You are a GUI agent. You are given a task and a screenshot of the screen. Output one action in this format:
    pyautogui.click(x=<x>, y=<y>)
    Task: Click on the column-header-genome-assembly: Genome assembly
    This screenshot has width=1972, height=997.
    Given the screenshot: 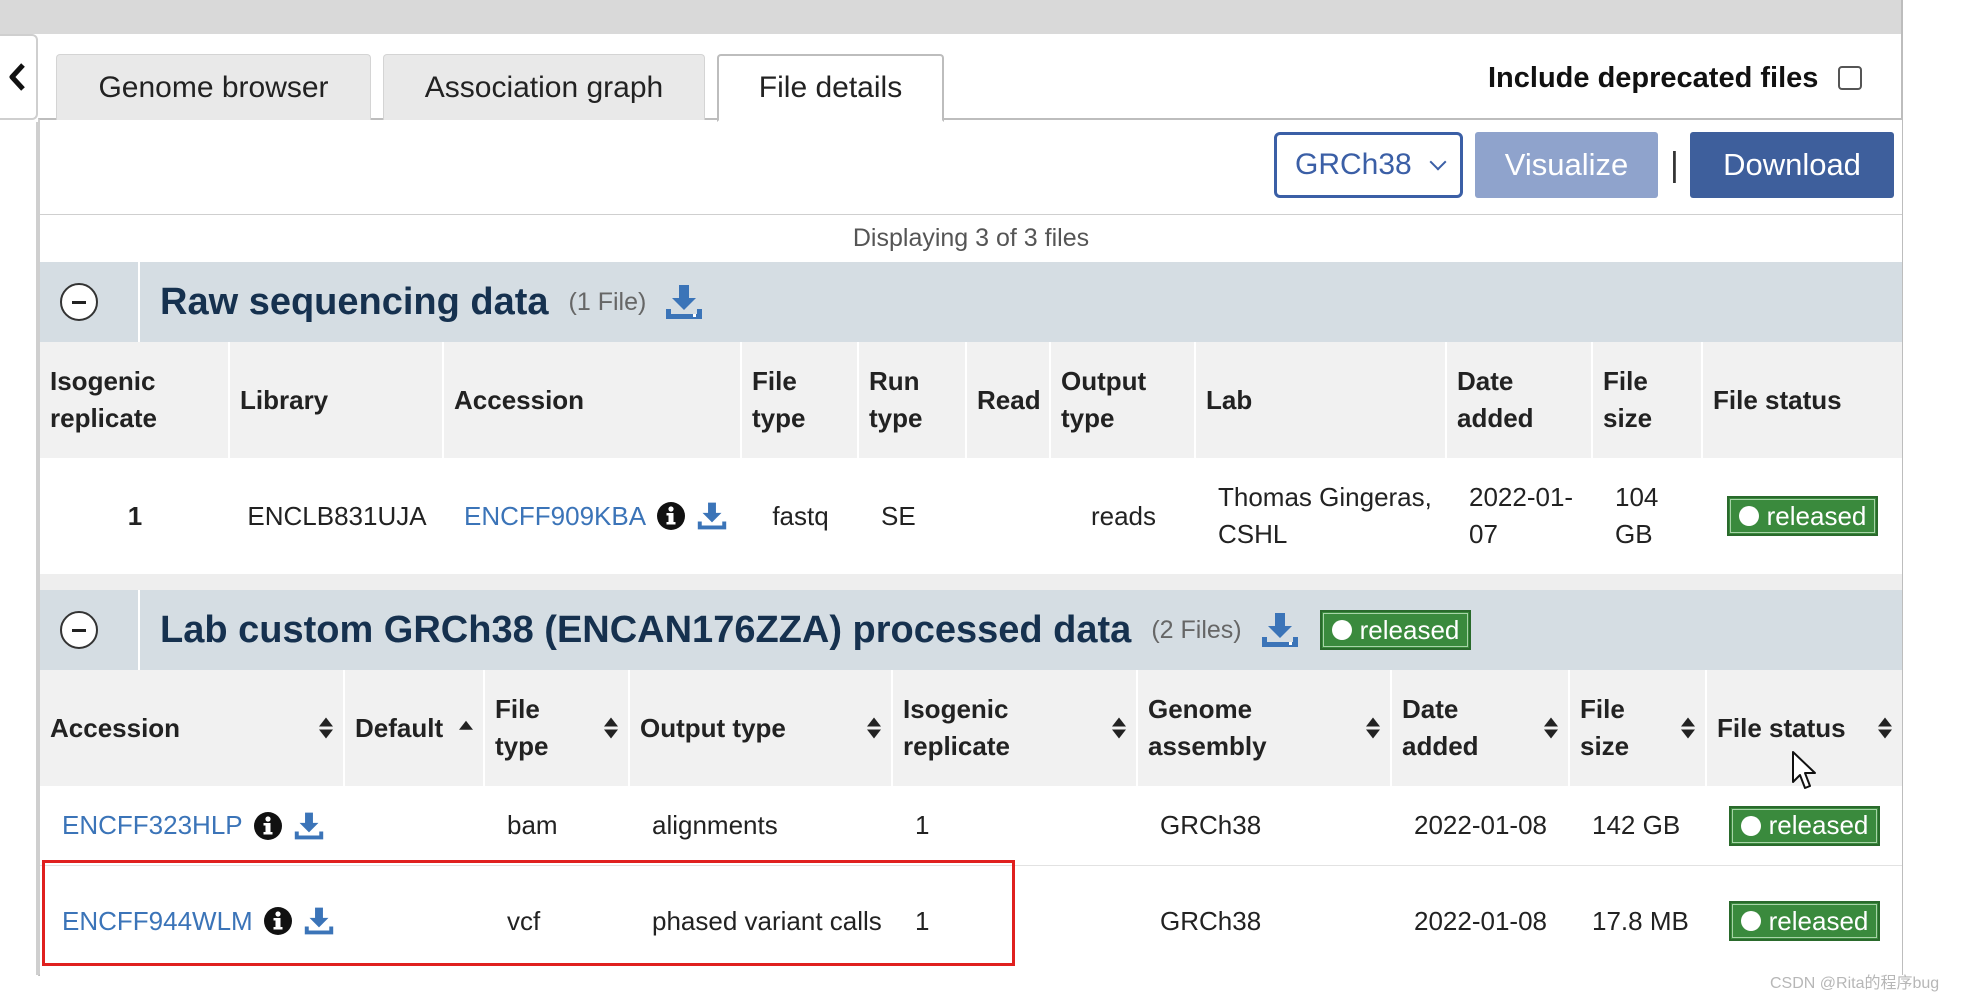 What is the action you would take?
    pyautogui.click(x=1265, y=728)
    